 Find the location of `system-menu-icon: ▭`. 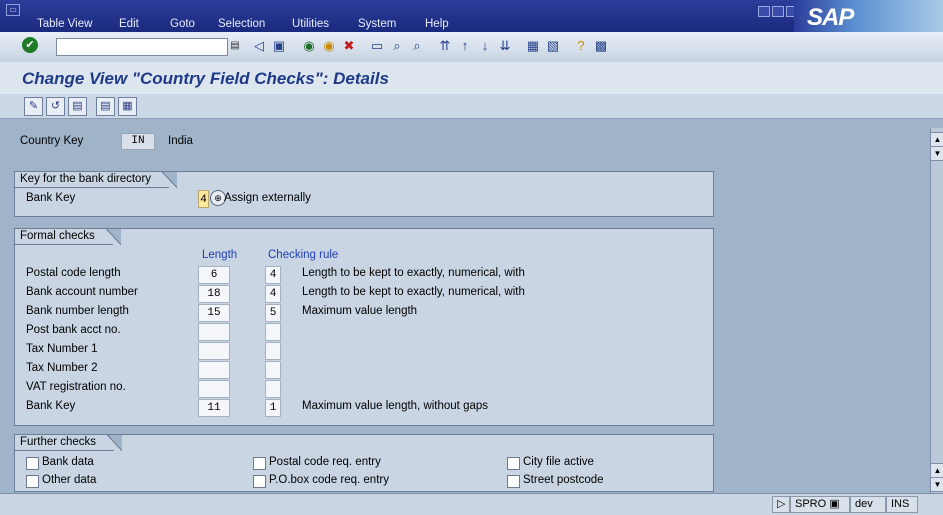

system-menu-icon: ▭ is located at coordinates (13, 10).